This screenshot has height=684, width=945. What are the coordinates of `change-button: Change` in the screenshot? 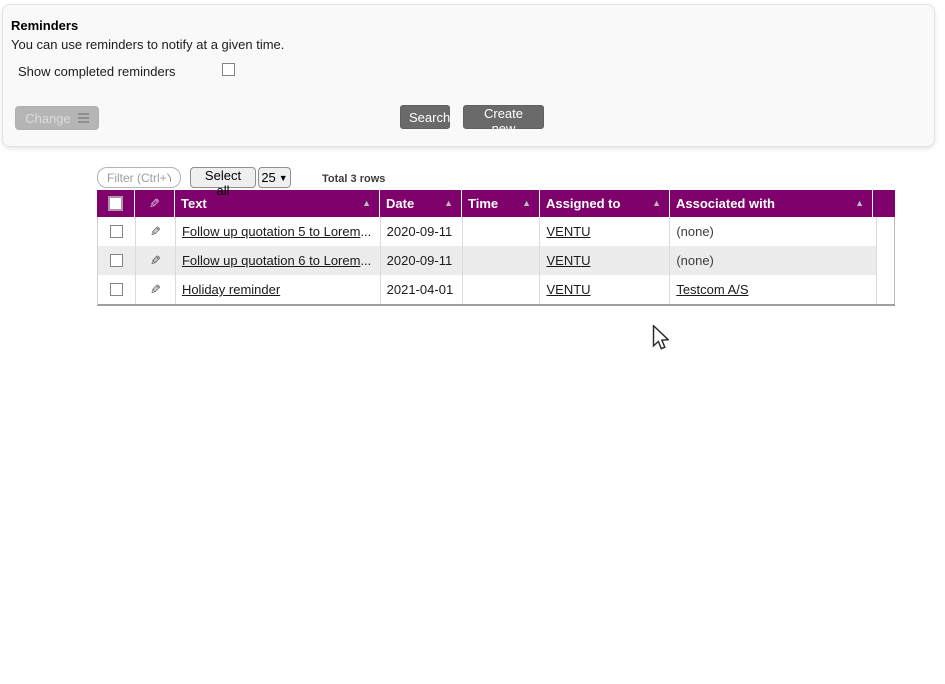 It's located at (57, 118).